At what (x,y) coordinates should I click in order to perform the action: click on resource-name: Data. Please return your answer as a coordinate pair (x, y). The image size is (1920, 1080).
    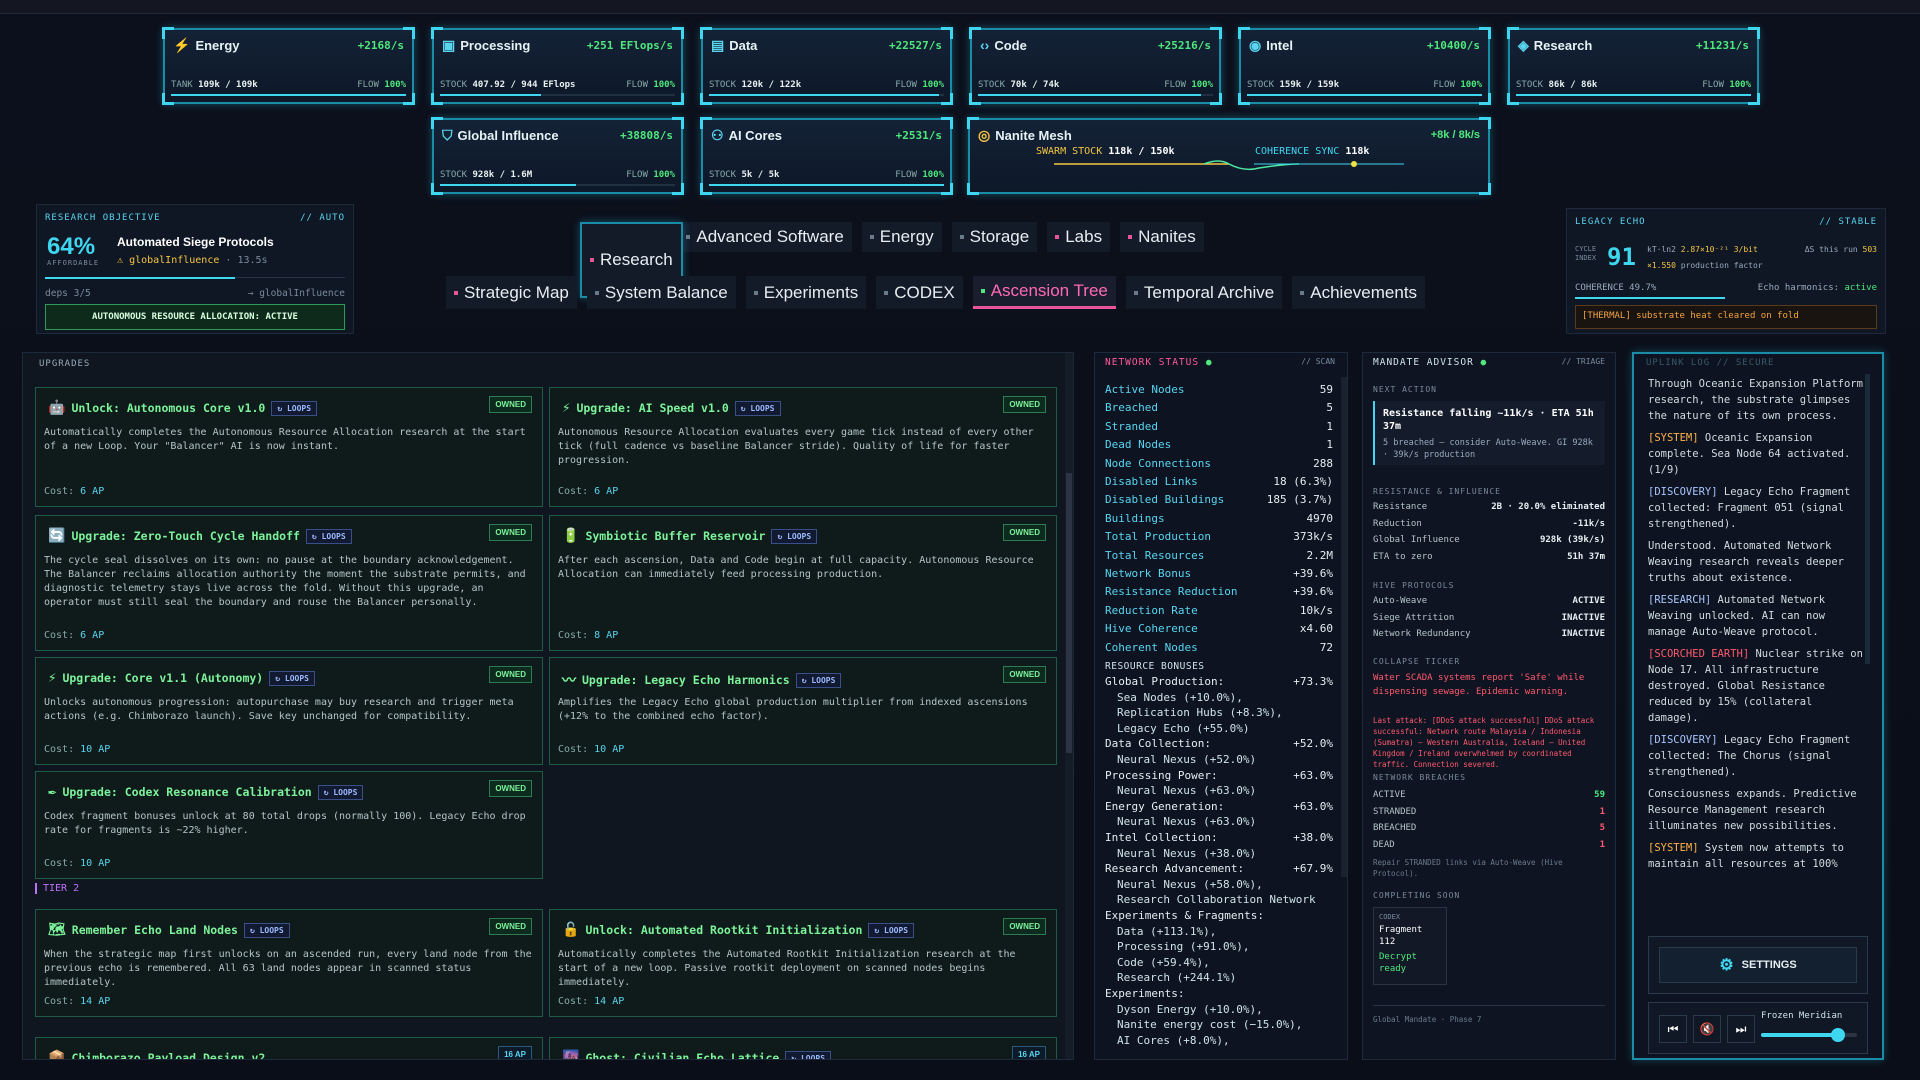
    Looking at the image, I should click on (743, 45).